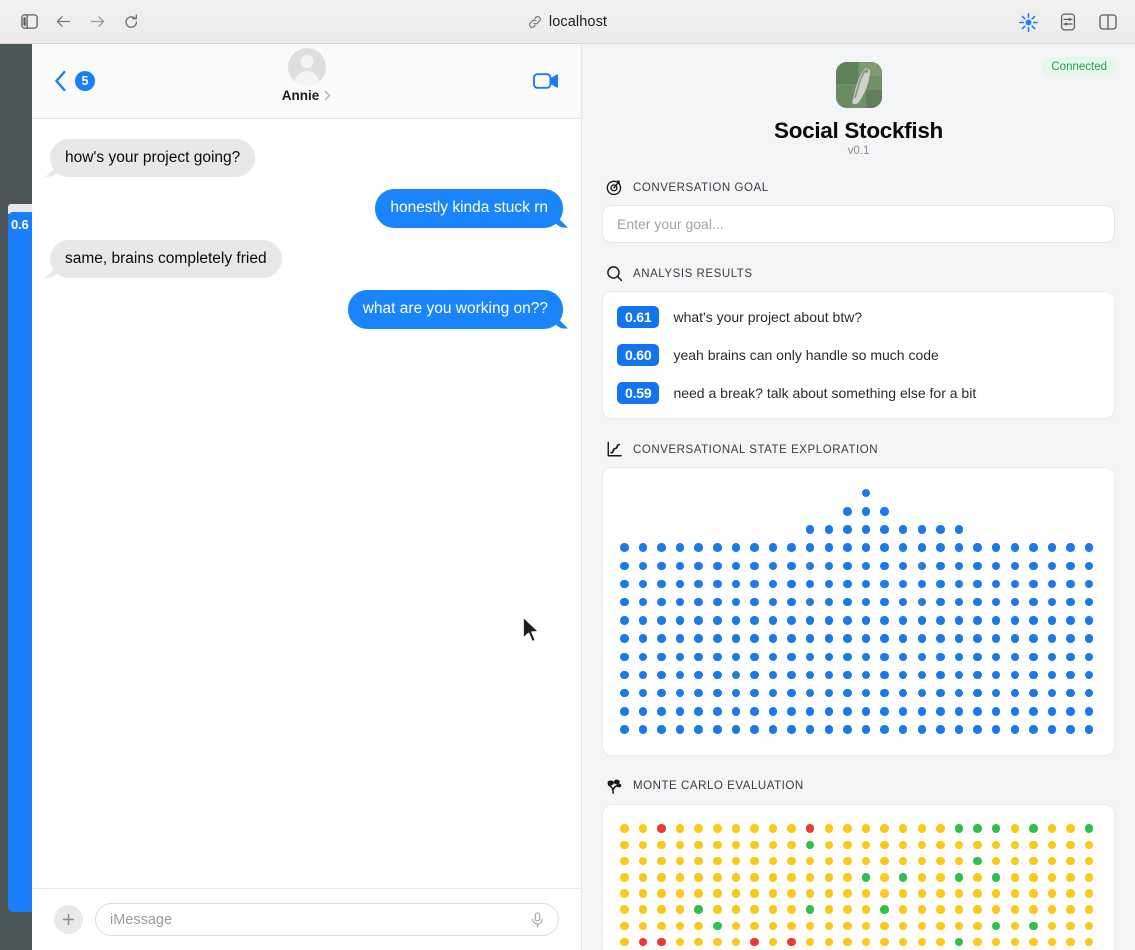 The height and width of the screenshot is (950, 1135). What do you see at coordinates (306, 67) in the screenshot?
I see `avatar` at bounding box center [306, 67].